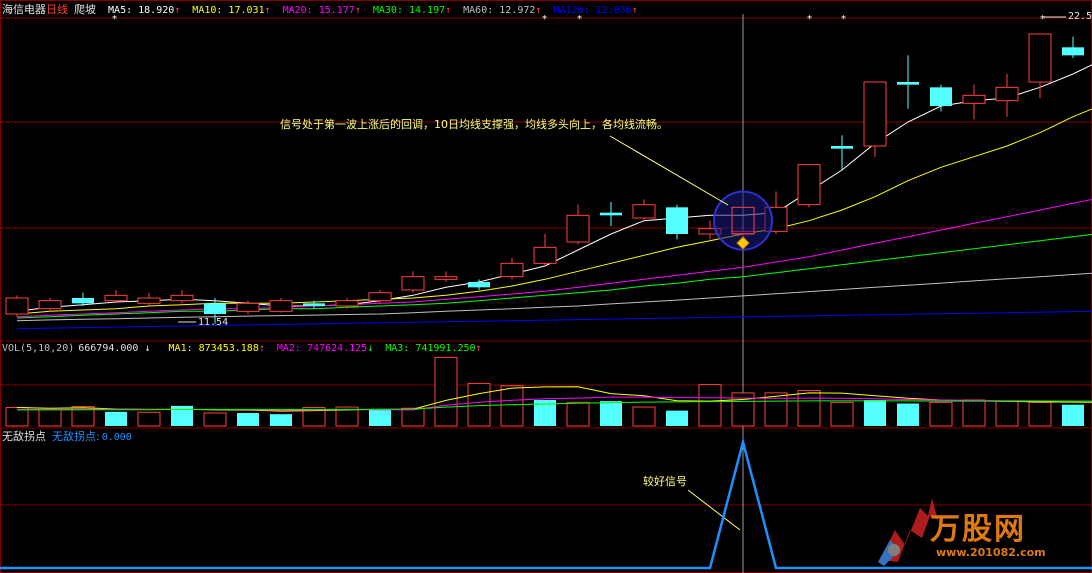 This screenshot has width=1092, height=573. Describe the element at coordinates (1080, 16) in the screenshot. I see `high-price-label: 22.57` at that location.